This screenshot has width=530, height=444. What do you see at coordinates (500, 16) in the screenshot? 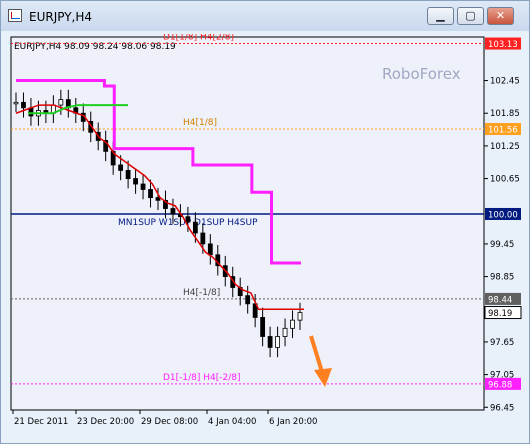
I see `close-button: ✕` at bounding box center [500, 16].